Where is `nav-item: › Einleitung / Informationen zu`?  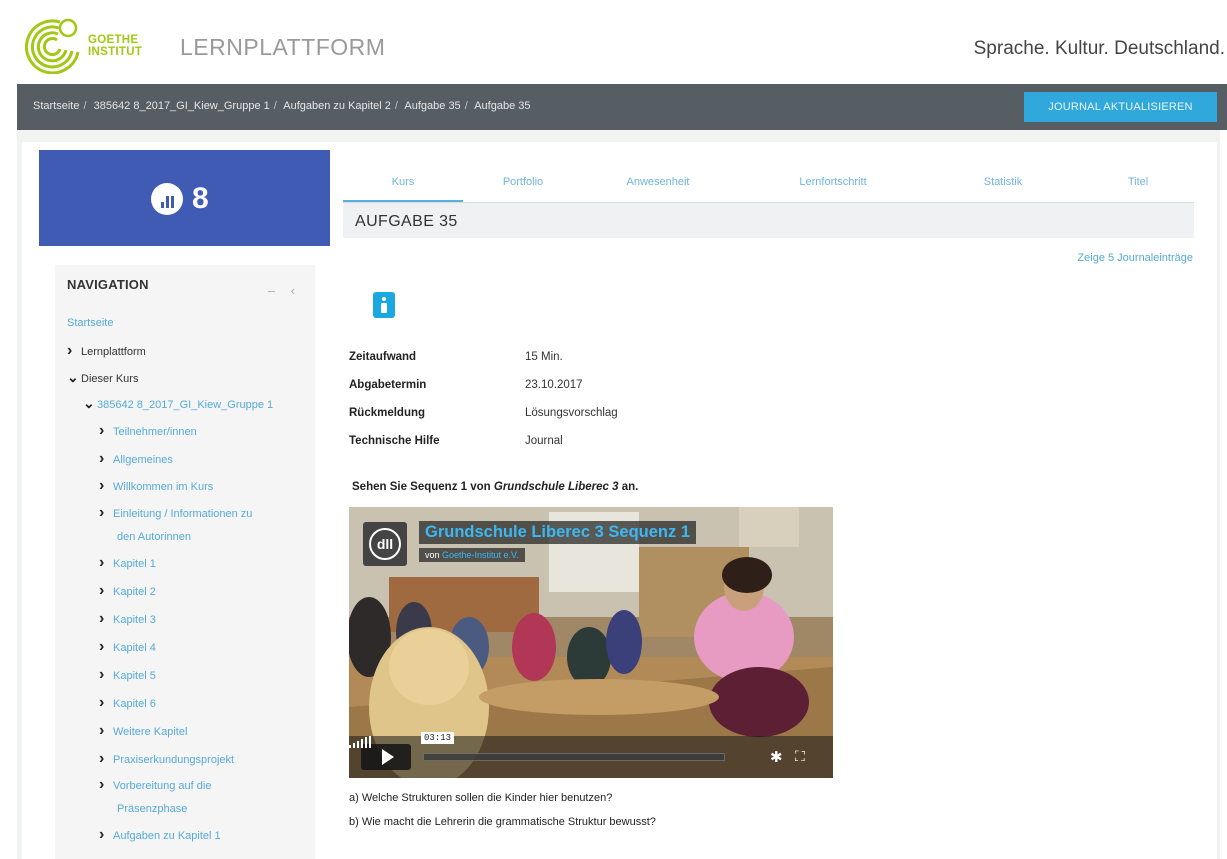 nav-item: › Einleitung / Informationen zu is located at coordinates (175, 513).